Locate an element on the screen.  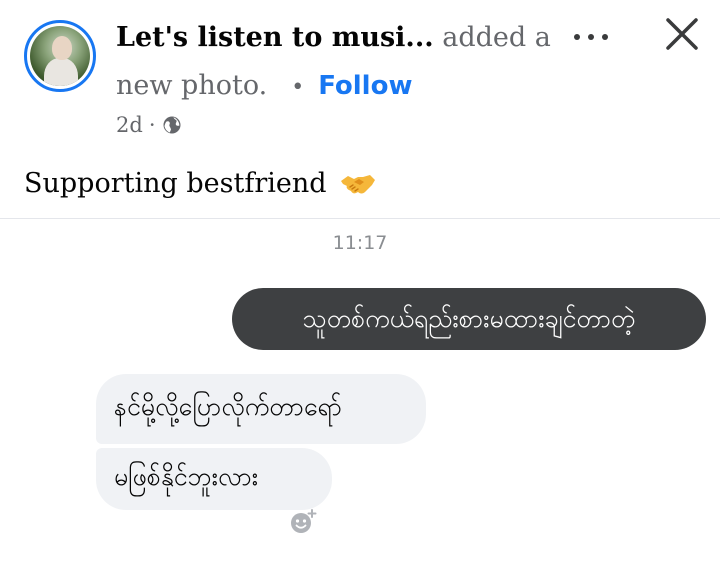
avatar-figure-body is located at coordinates (61, 72).